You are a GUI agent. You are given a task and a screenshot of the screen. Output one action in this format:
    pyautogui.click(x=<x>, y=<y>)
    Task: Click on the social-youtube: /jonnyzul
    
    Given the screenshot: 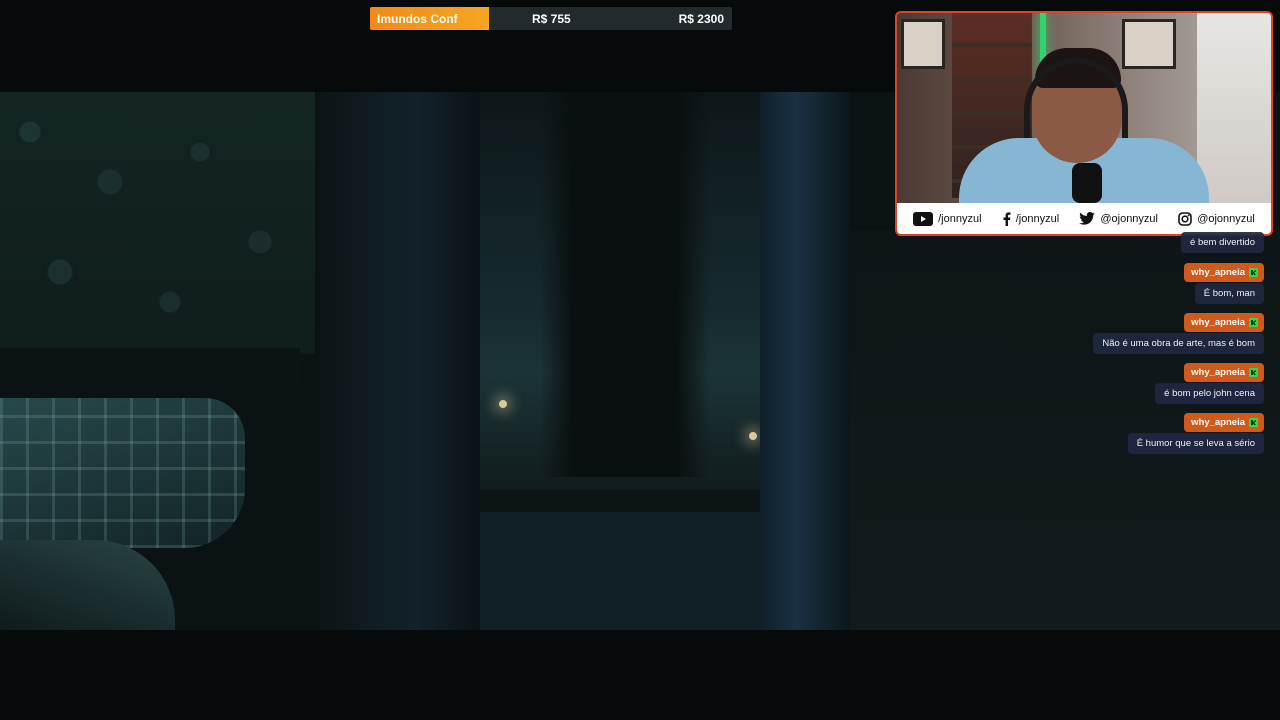 What is the action you would take?
    pyautogui.click(x=947, y=218)
    